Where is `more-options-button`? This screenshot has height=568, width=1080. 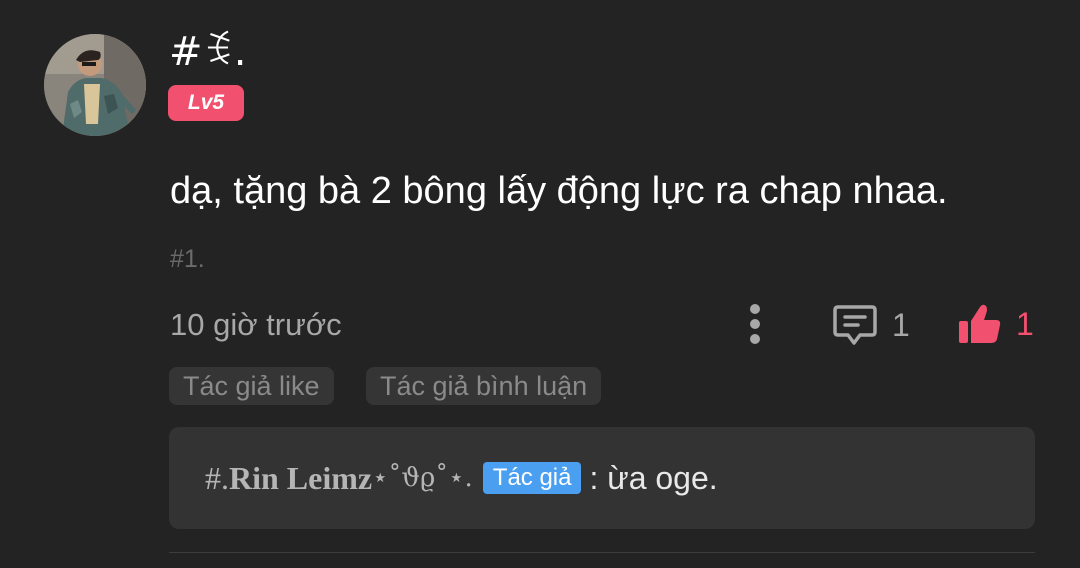
more-options-button is located at coordinates (755, 324).